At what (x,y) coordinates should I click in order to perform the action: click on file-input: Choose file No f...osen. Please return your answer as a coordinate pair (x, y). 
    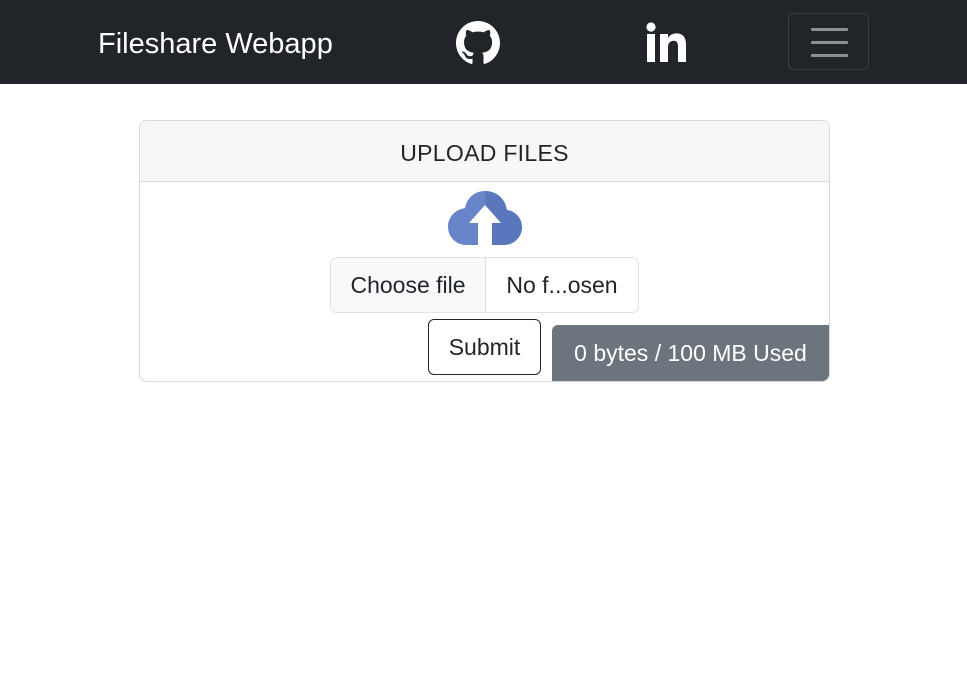
    Looking at the image, I should click on (484, 285).